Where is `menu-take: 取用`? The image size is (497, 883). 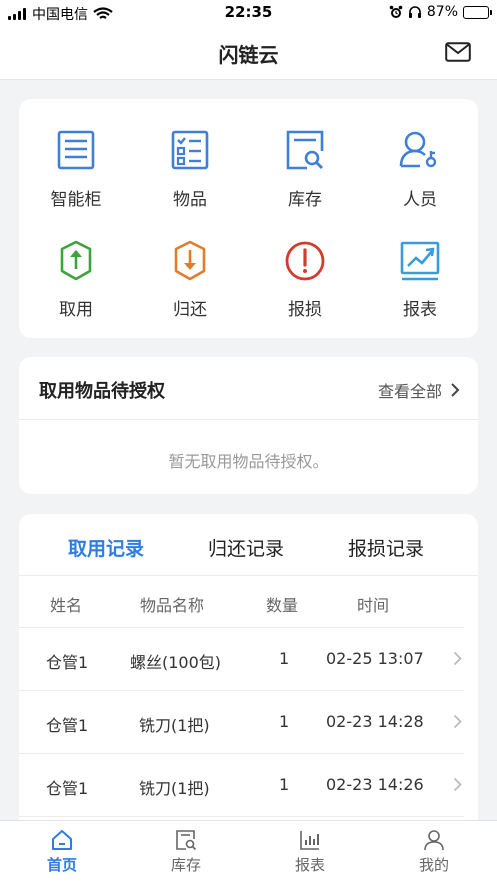
menu-take: 取用 is located at coordinates (76, 279).